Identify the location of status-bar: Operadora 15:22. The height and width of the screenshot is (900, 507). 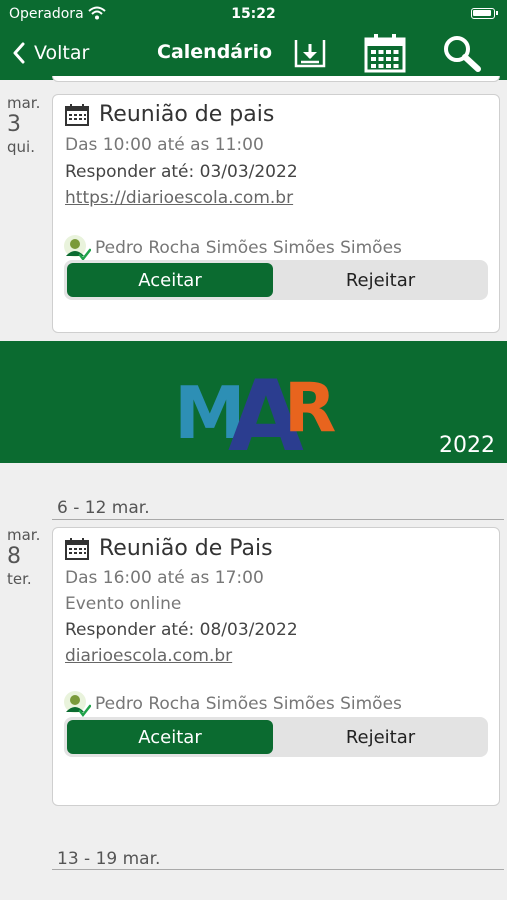
(253, 14).